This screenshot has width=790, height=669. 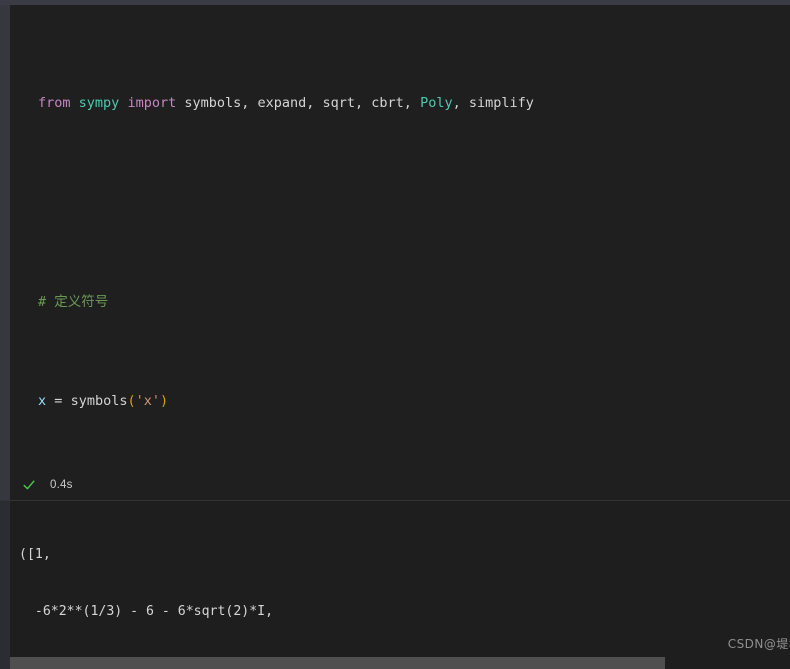 I want to click on output-line: -6*2**(1/3) - 6 - 6*sqrt(2)*I,, so click(x=146, y=612).